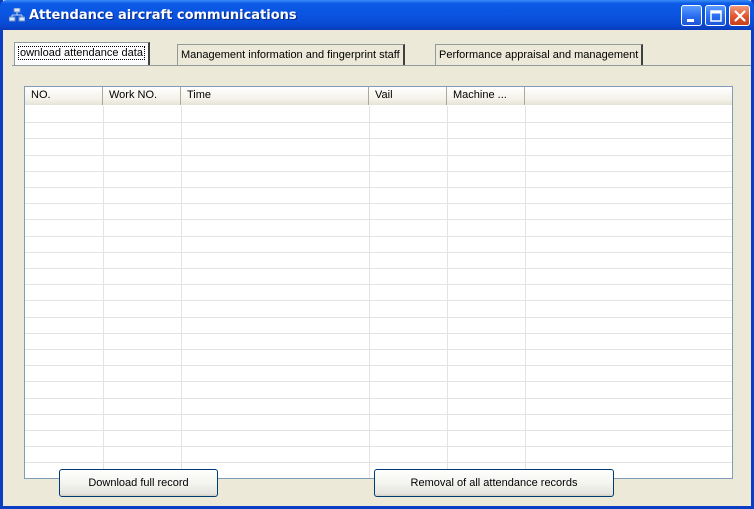 This screenshot has height=509, width=754. What do you see at coordinates (494, 483) in the screenshot?
I see `remove-all-records-button: Removal of all attendance records` at bounding box center [494, 483].